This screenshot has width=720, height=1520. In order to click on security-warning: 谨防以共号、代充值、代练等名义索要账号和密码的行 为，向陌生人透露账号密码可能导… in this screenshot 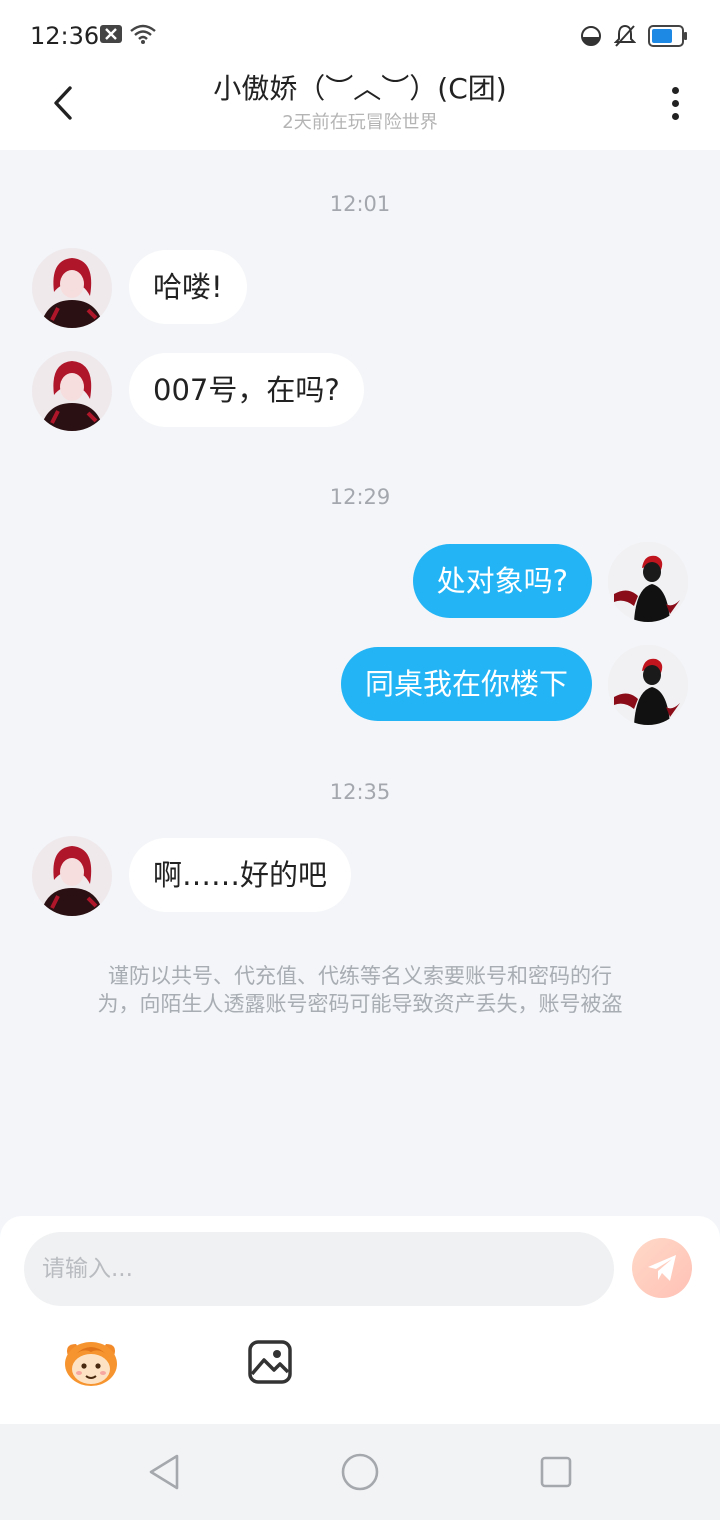, I will do `click(360, 990)`.